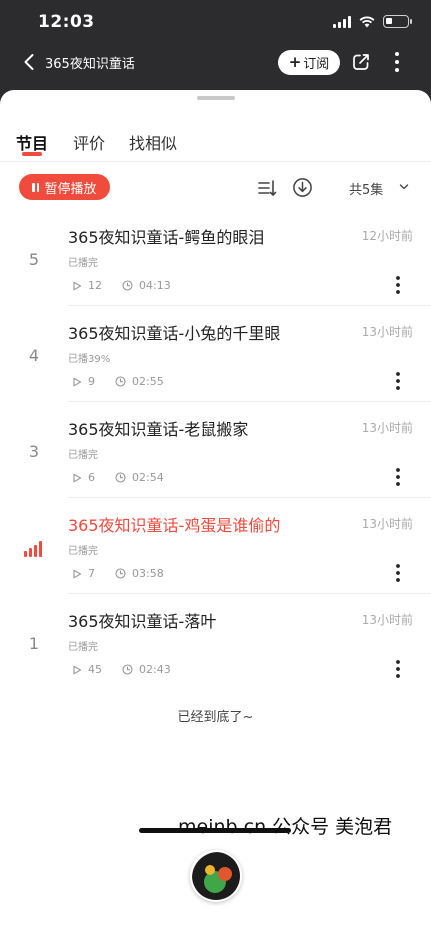 This screenshot has width=431, height=933. I want to click on episode-meta: 9 02:55, so click(118, 381).